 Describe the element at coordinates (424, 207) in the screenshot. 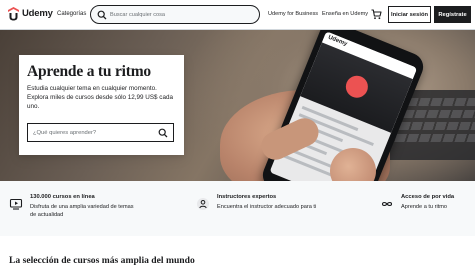

I see `feature-subtitle: Aprende a tu ritmo` at that location.